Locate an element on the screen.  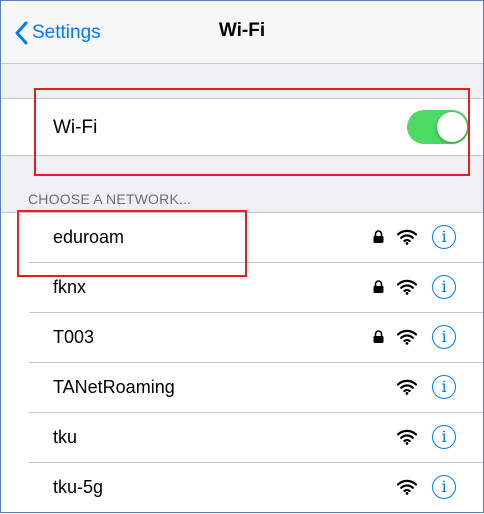
network-name: T003 is located at coordinates (74, 337).